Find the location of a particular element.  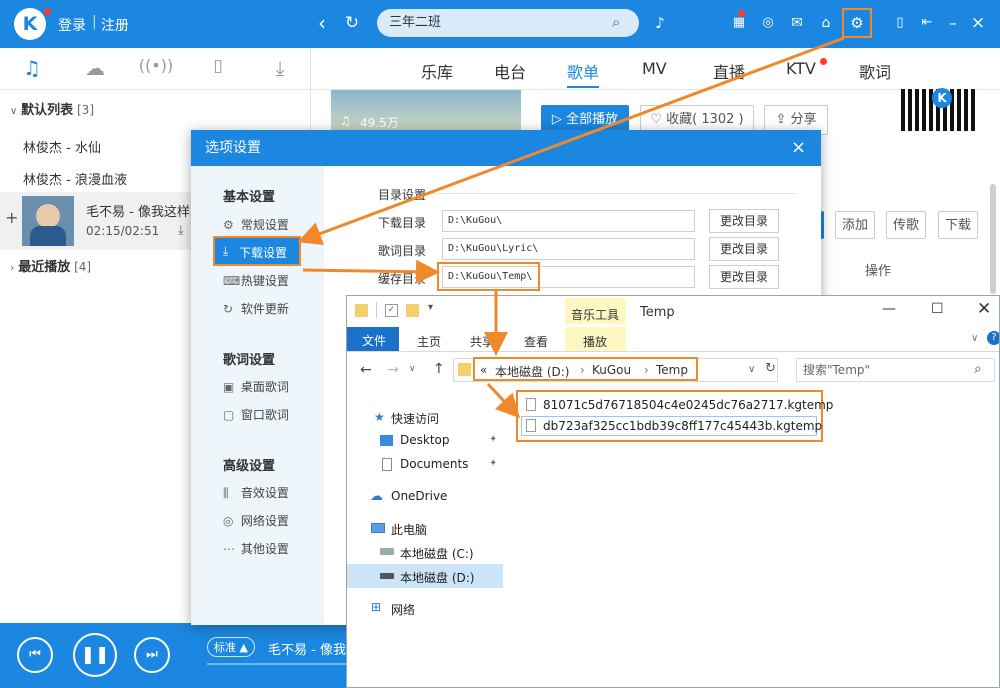

sidebar-item-download: ⤓ 下载设置 is located at coordinates (257, 251).